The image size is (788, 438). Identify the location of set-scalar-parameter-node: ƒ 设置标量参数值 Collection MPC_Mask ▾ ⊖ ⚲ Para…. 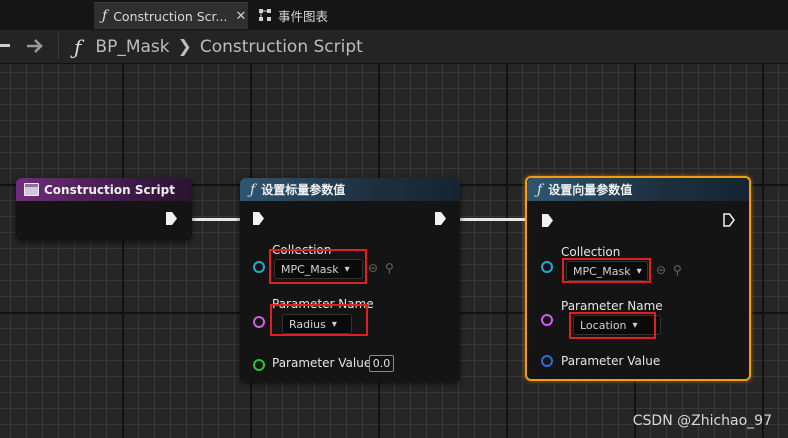
(350, 280).